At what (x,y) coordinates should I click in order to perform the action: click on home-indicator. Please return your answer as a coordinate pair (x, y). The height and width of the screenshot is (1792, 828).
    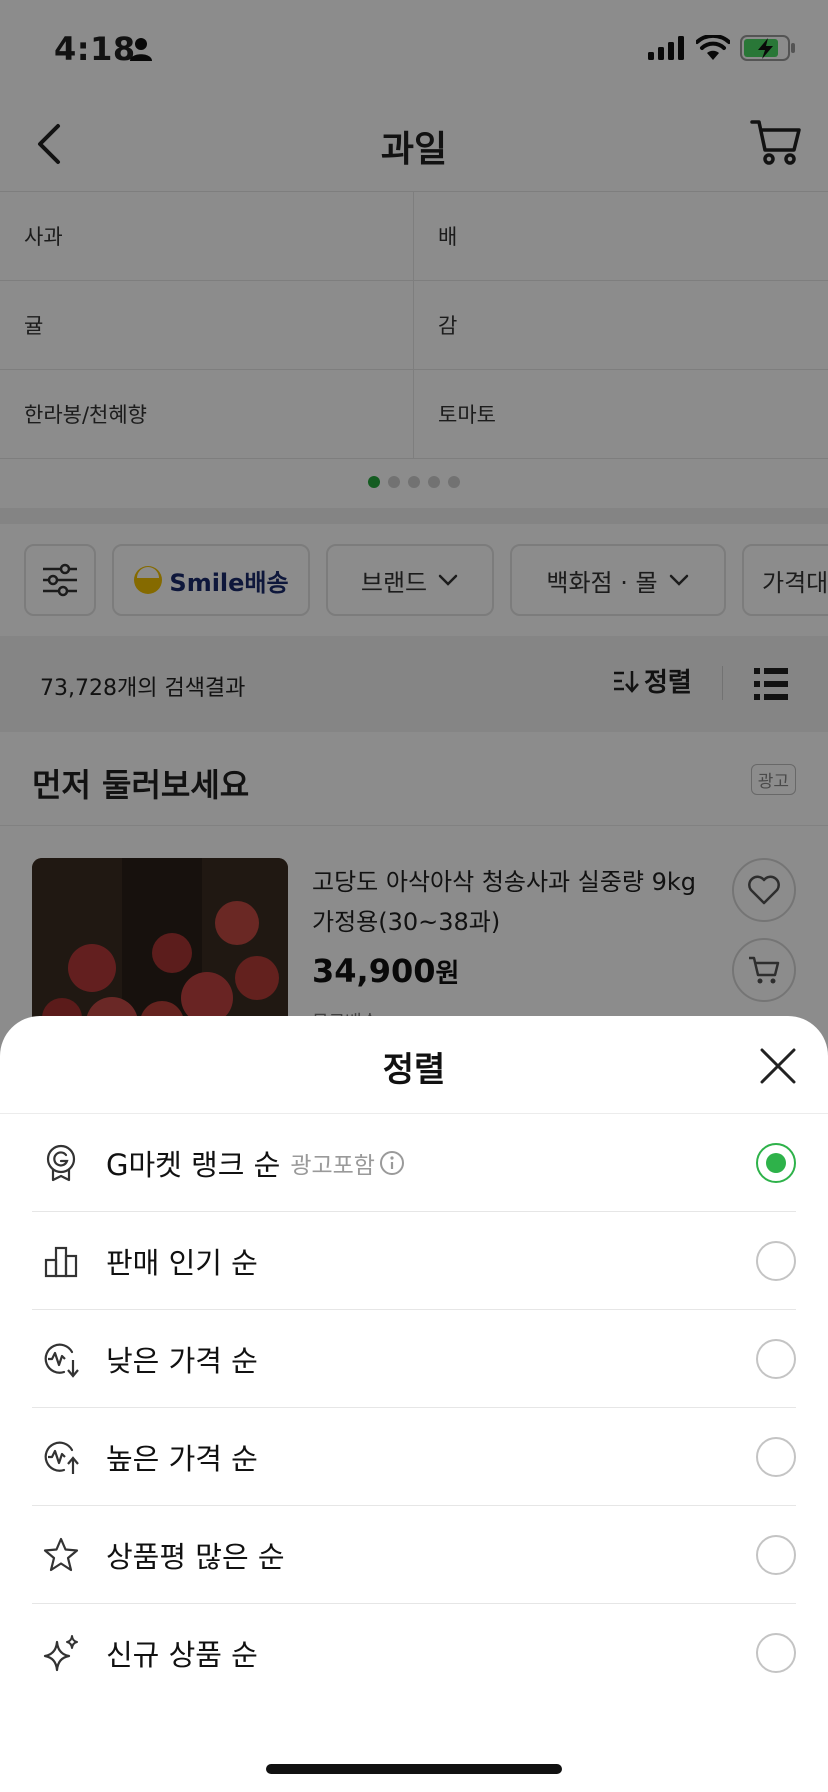
    Looking at the image, I should click on (414, 1769).